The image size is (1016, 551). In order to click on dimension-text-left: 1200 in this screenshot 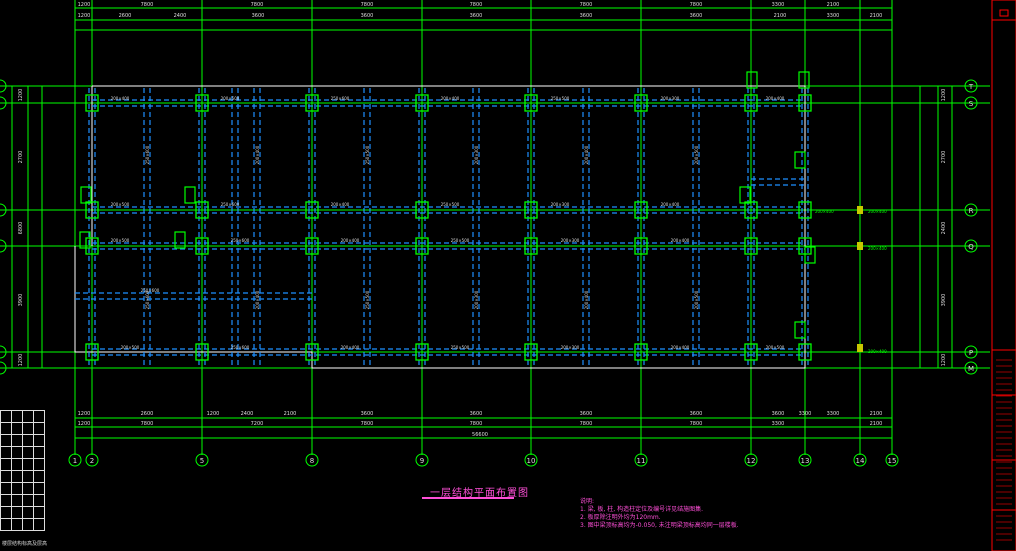, I will do `click(21, 360)`.